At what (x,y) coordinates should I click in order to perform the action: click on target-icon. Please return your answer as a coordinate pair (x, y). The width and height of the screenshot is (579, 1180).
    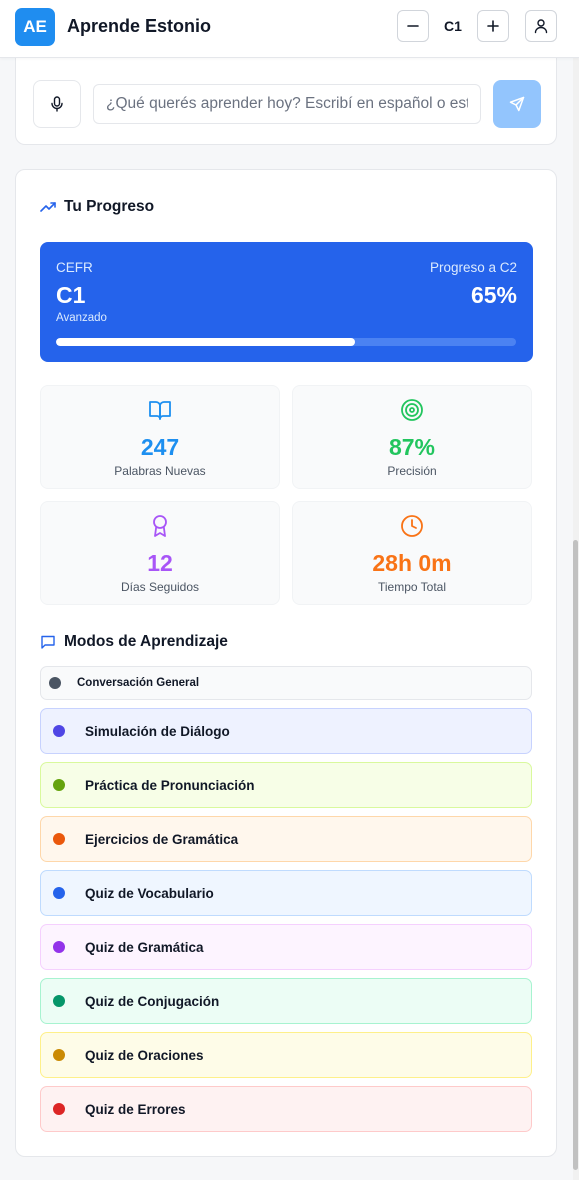
    Looking at the image, I should click on (412, 410).